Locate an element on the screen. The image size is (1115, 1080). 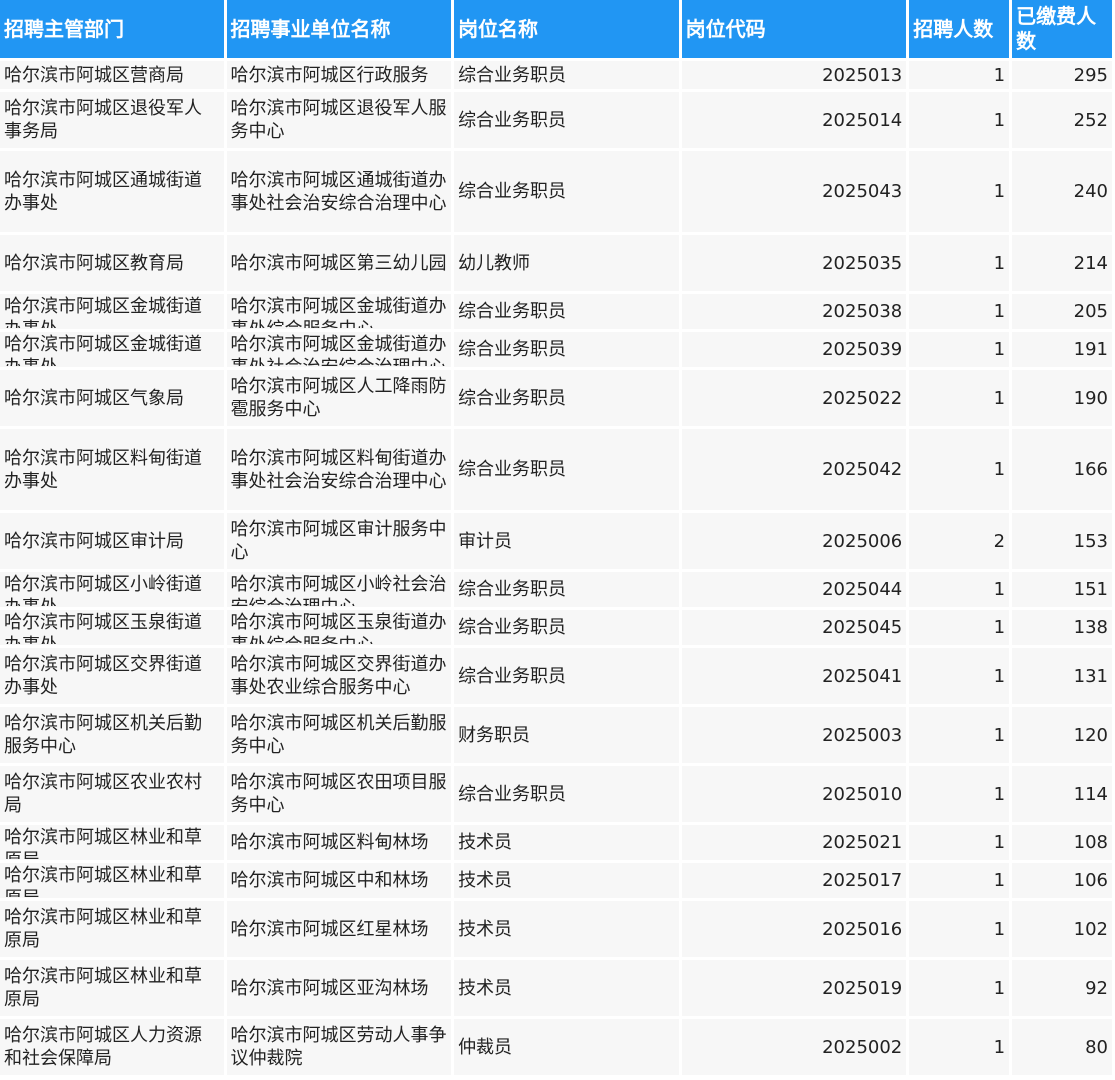
cell-dept-text: 哈尔滨市阿城区农业农村局 is located at coordinates (103, 794).